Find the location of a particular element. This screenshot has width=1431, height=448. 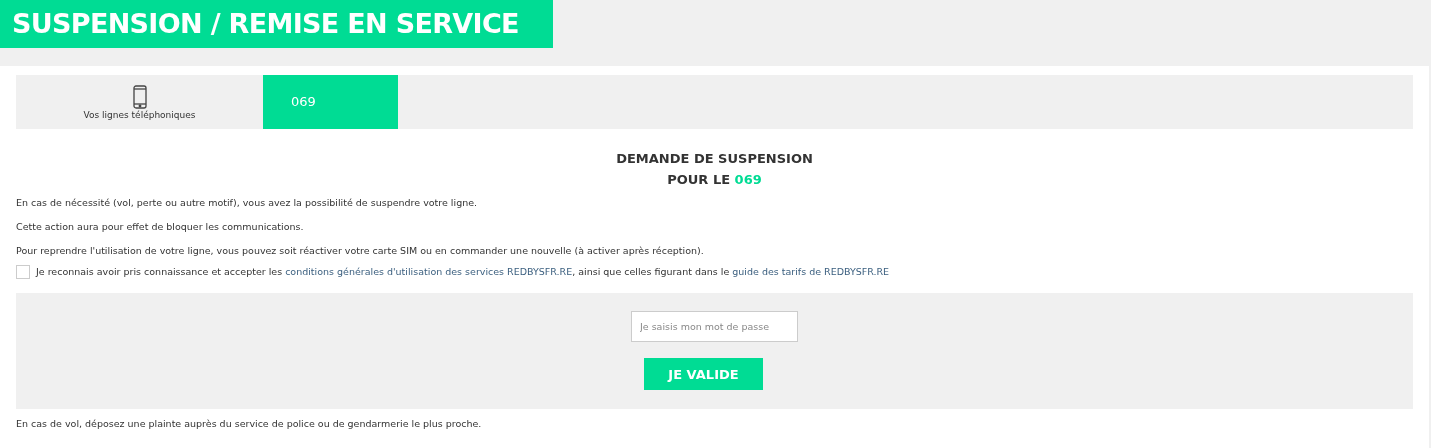

request-heading: DEMANDE DE SUSPENSION is located at coordinates (714, 159).